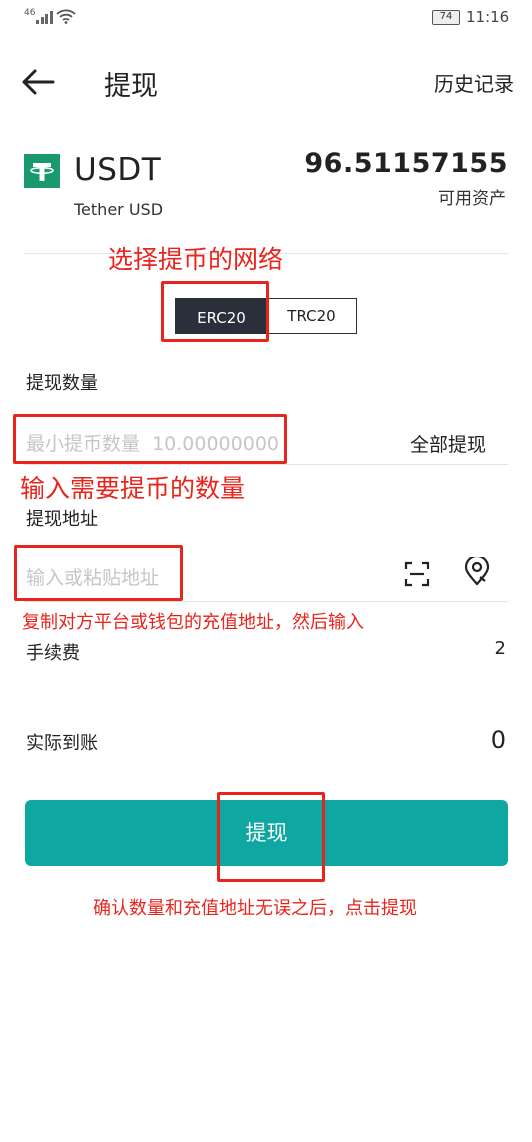  I want to click on wifi-icon, so click(66, 16).